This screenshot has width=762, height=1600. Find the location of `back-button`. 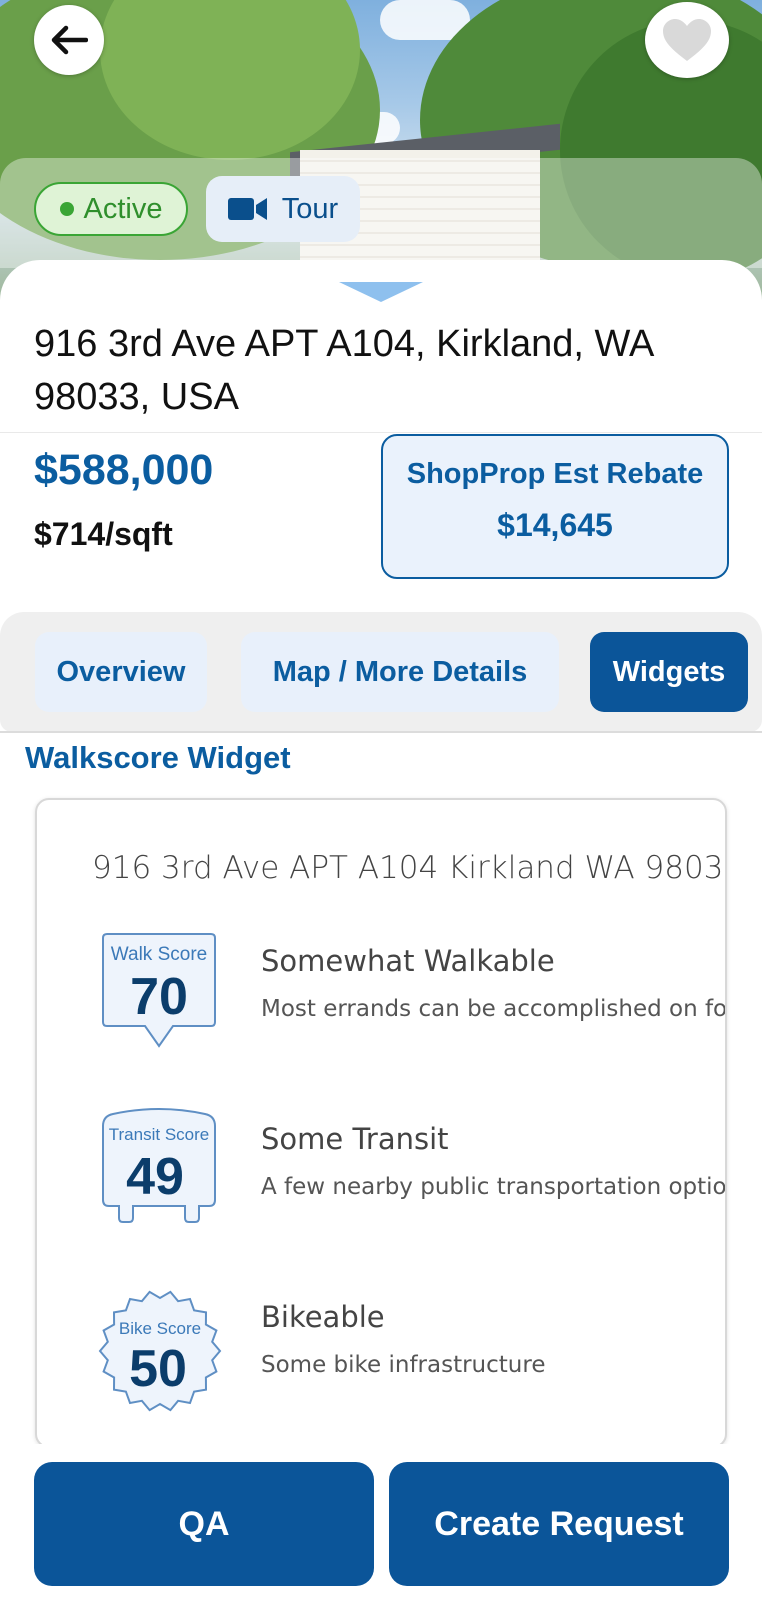

back-button is located at coordinates (69, 40).